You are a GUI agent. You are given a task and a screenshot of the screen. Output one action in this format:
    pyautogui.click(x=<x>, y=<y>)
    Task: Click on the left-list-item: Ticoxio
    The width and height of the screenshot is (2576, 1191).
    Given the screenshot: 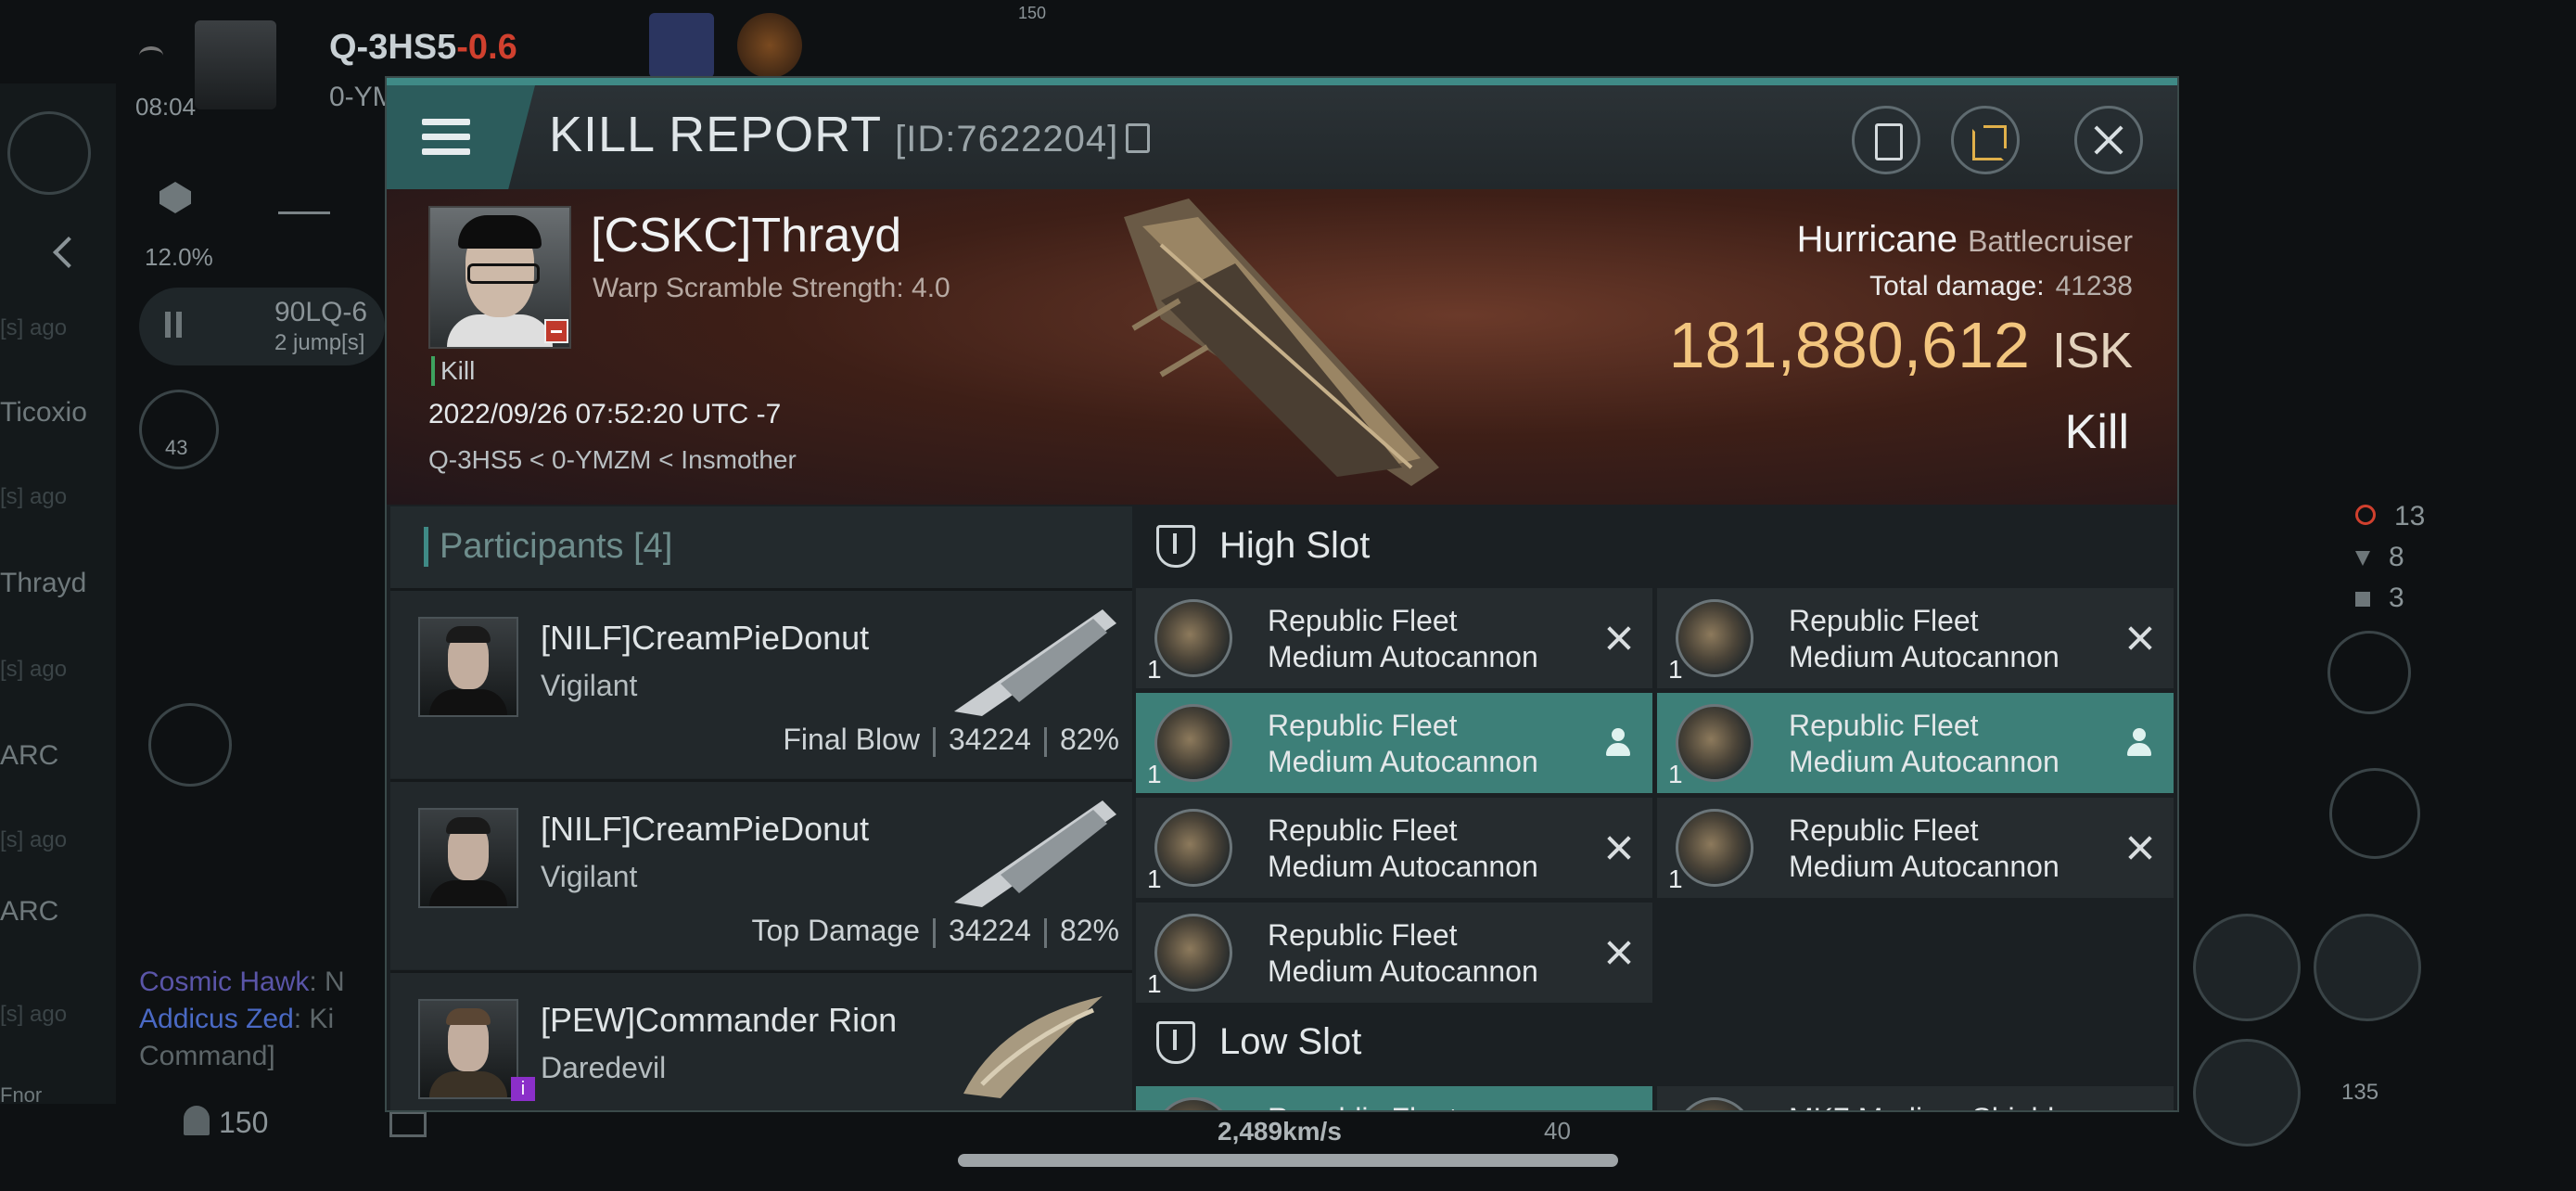 What is the action you would take?
    pyautogui.click(x=43, y=413)
    